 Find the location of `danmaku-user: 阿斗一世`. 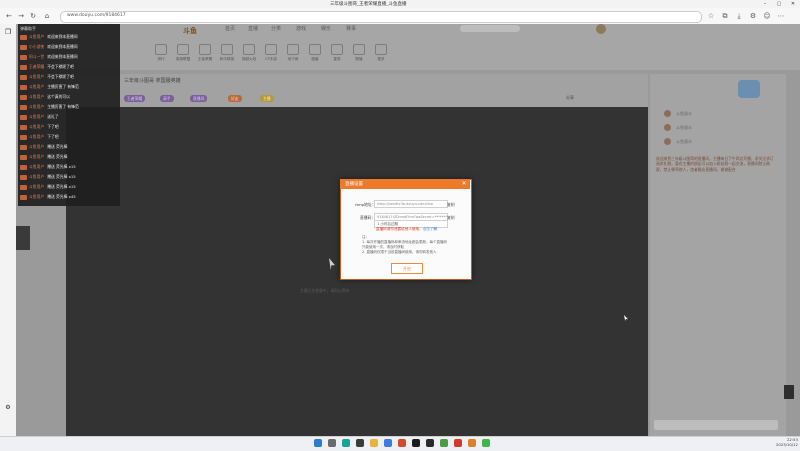

danmaku-user: 阿斗一世 is located at coordinates (36, 56).